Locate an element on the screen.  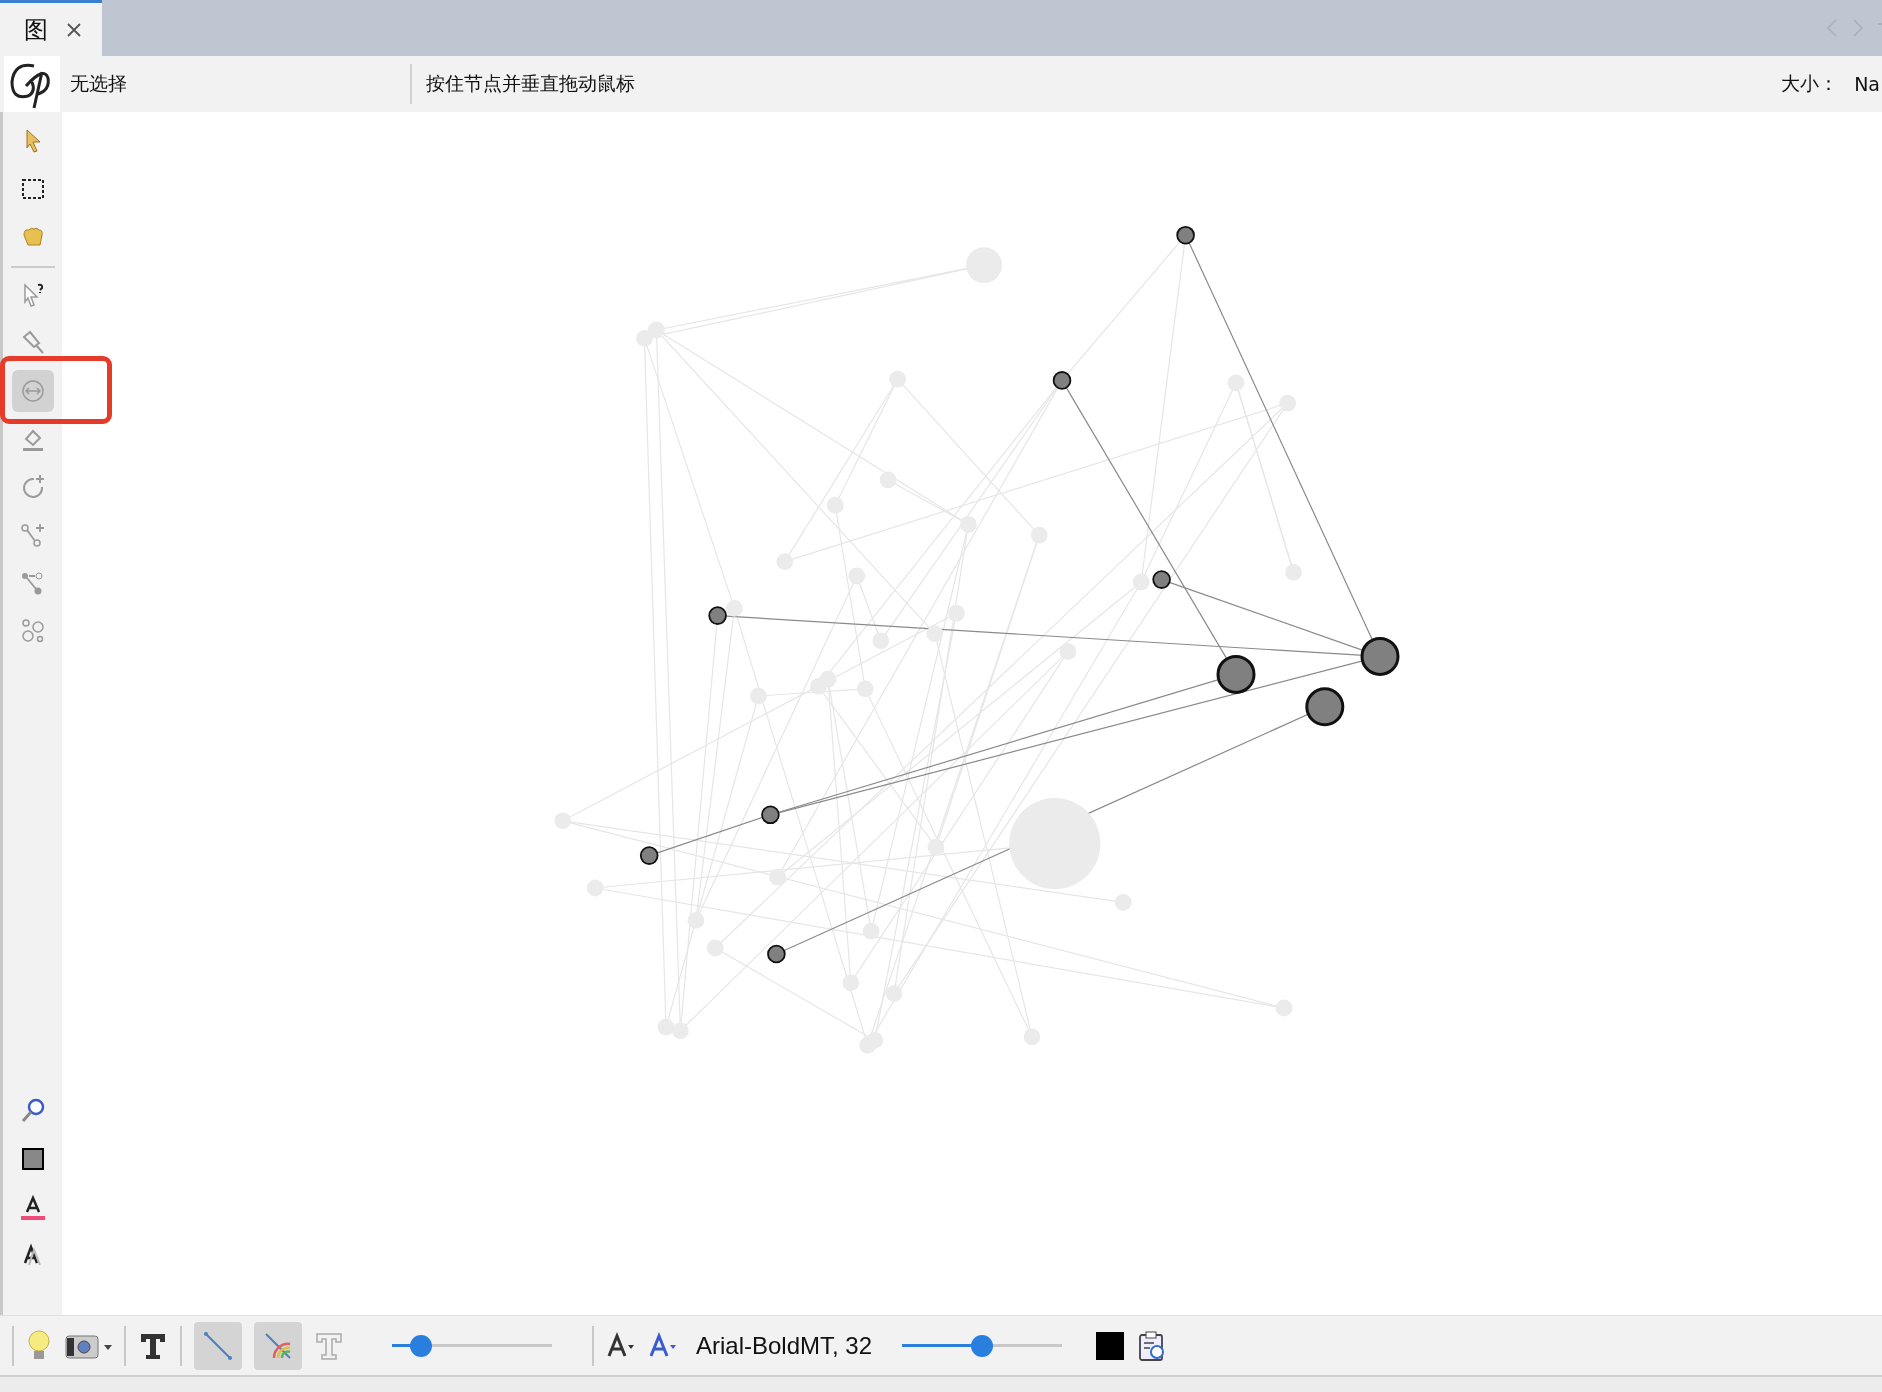
selection-status: 无选择 is located at coordinates (98, 83).